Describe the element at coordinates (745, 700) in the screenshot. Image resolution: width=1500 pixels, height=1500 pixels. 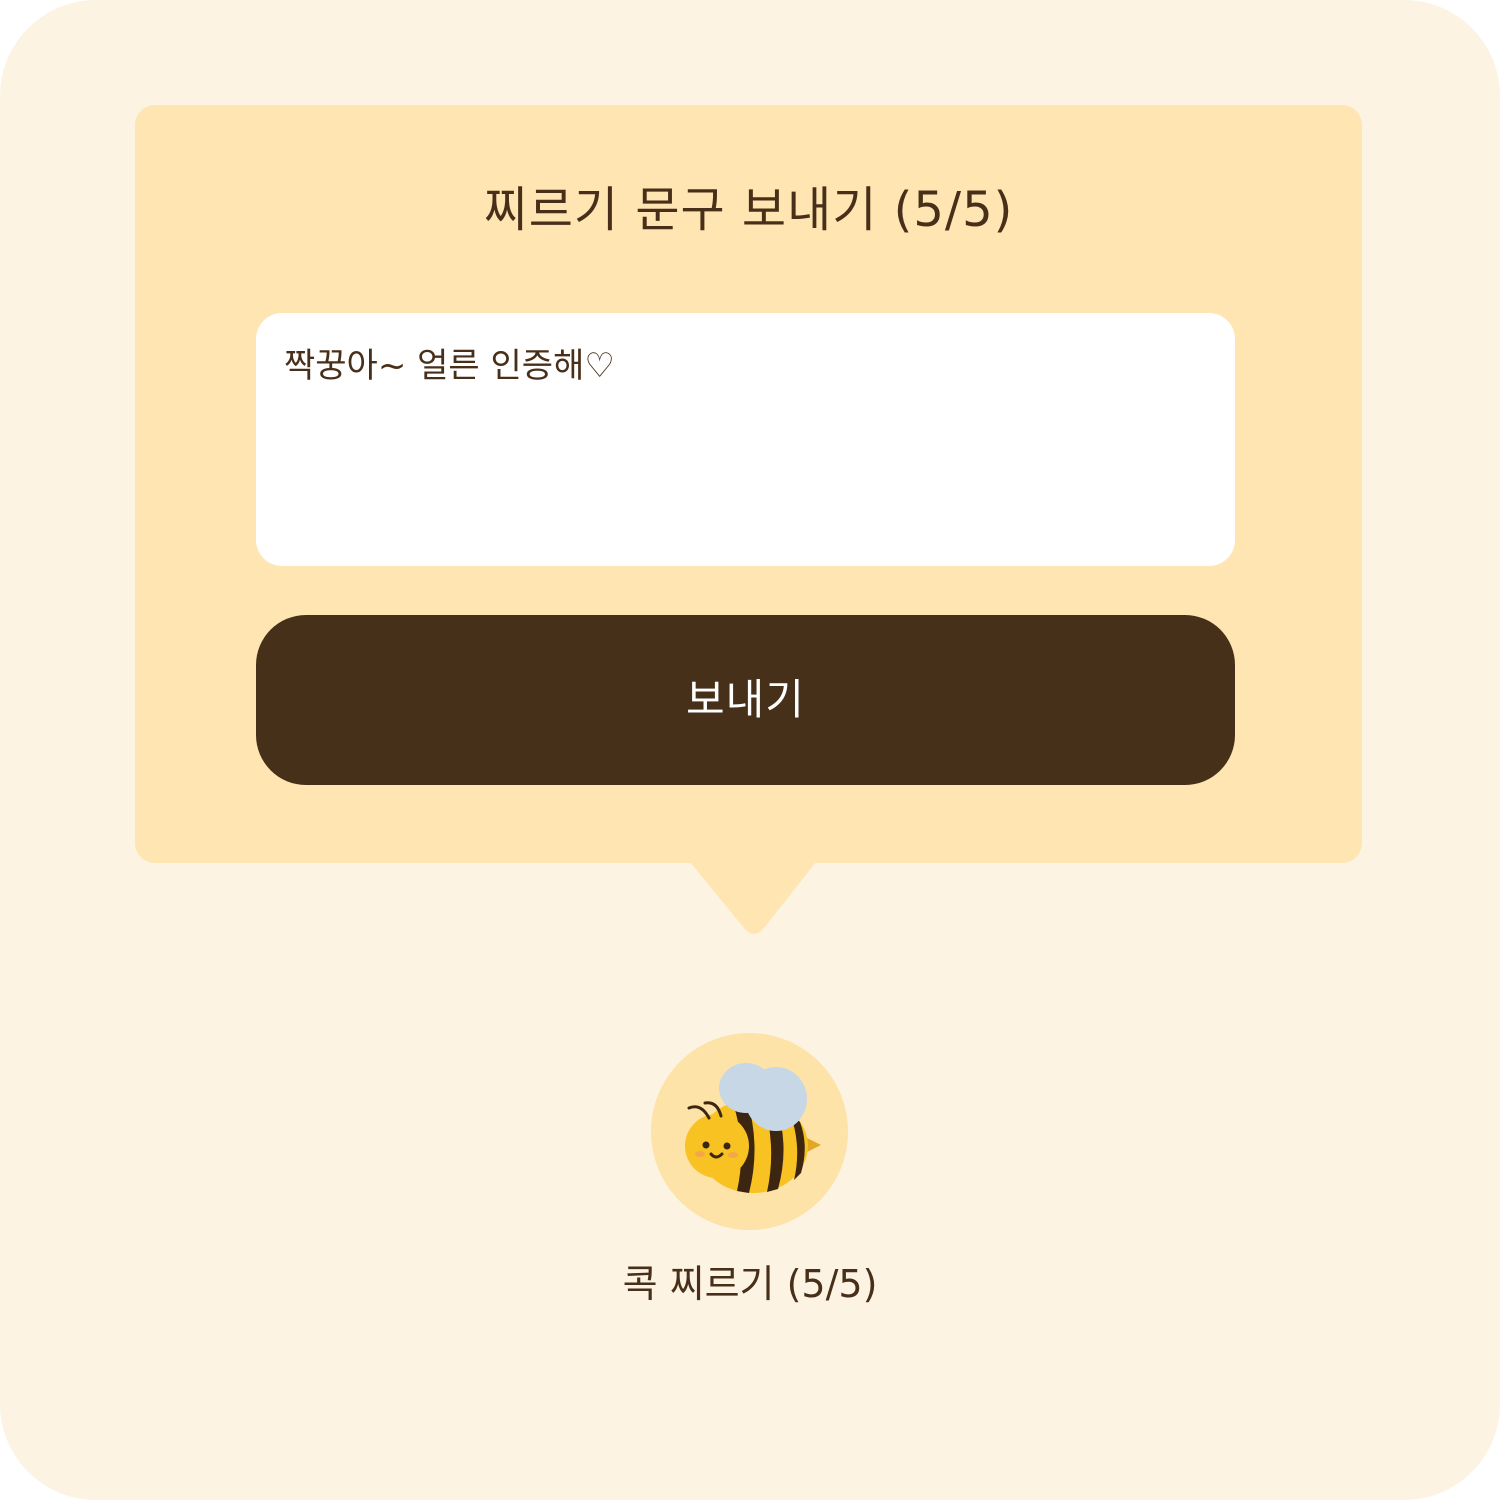
I see `send-button: 보내기` at that location.